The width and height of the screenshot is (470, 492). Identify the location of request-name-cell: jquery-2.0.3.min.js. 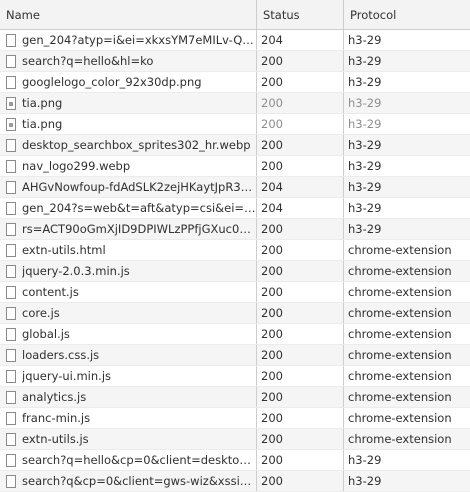
(128, 271).